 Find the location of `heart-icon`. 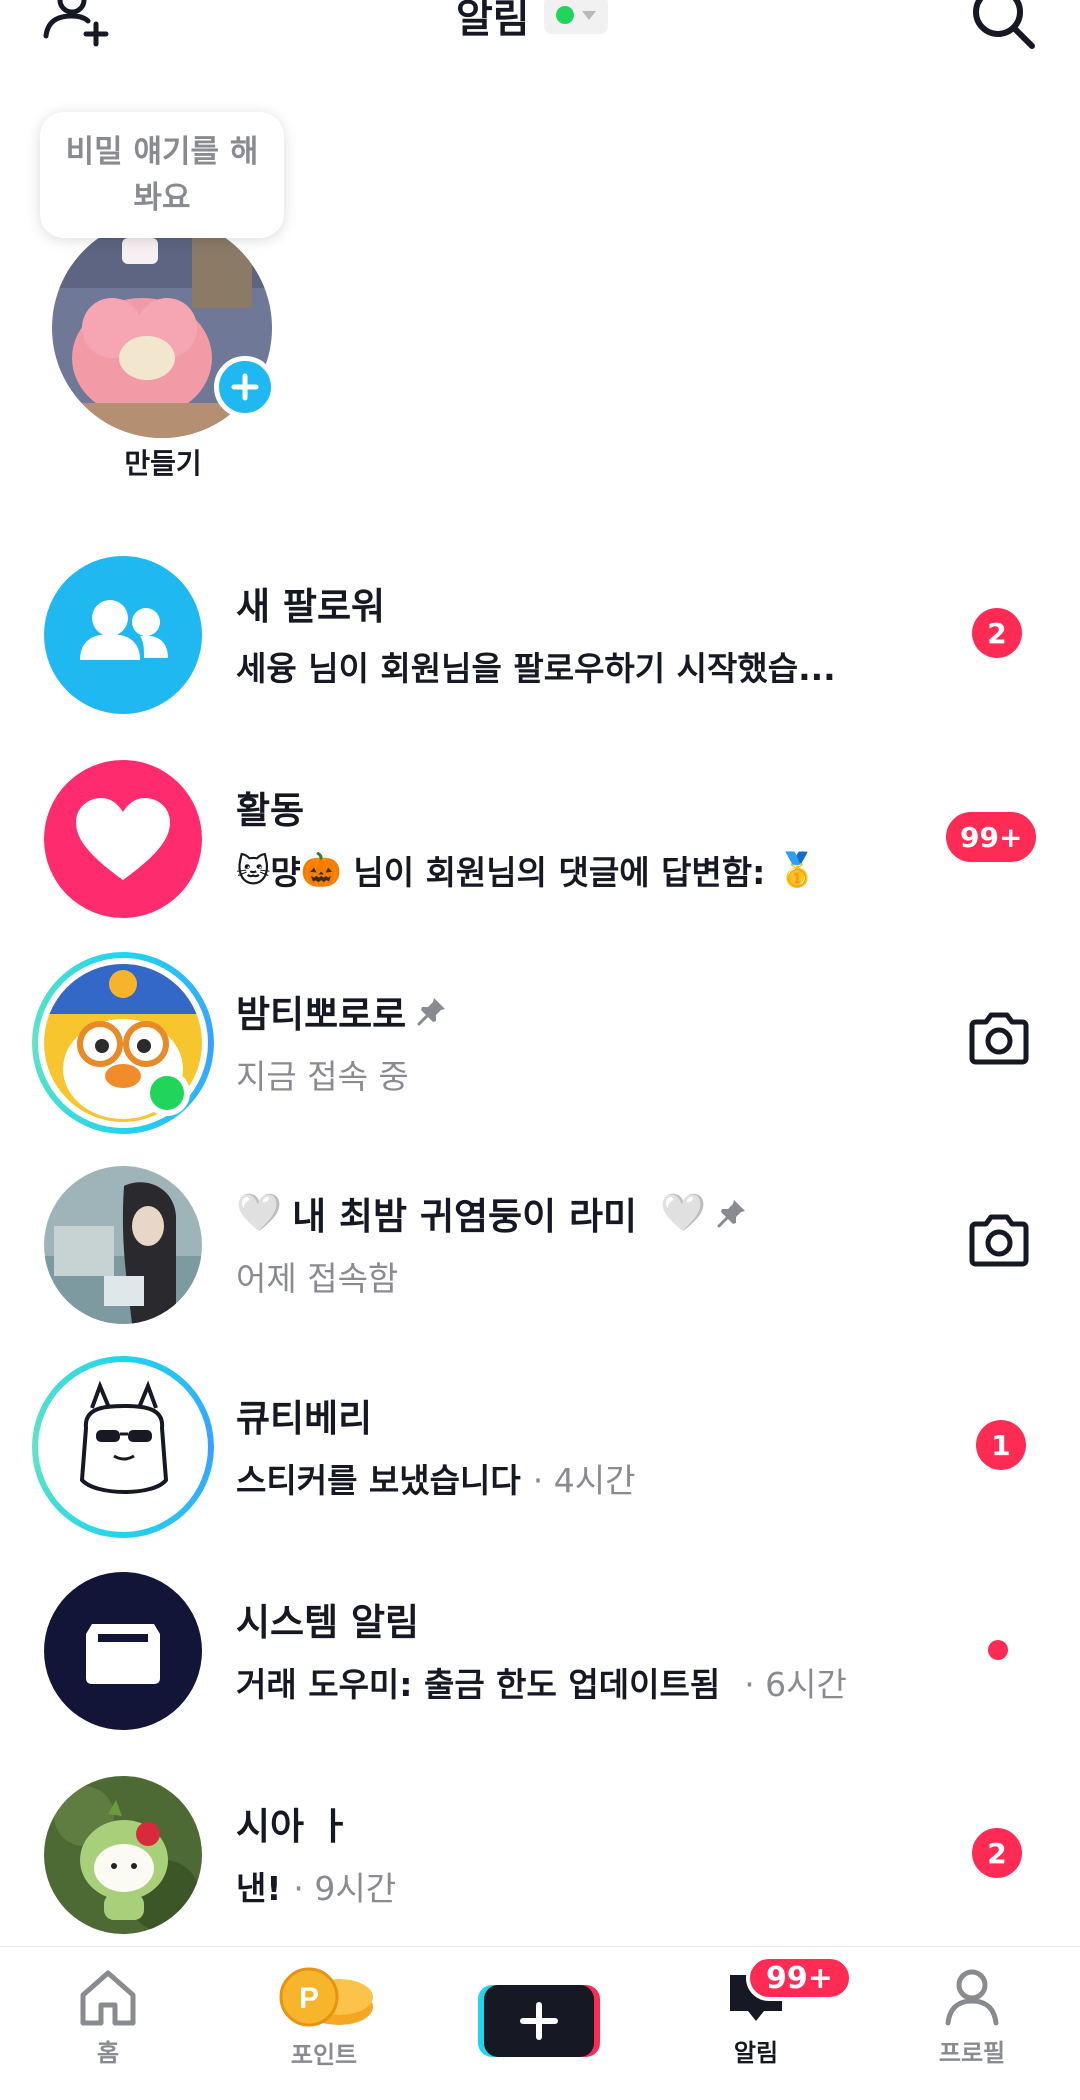

heart-icon is located at coordinates (123, 839).